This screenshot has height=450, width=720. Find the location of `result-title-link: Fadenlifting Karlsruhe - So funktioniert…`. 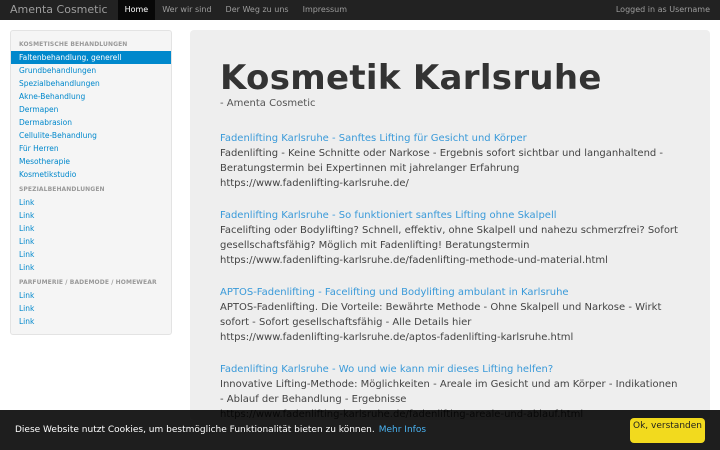

result-title-link: Fadenlifting Karlsruhe - So funktioniert… is located at coordinates (450, 215).